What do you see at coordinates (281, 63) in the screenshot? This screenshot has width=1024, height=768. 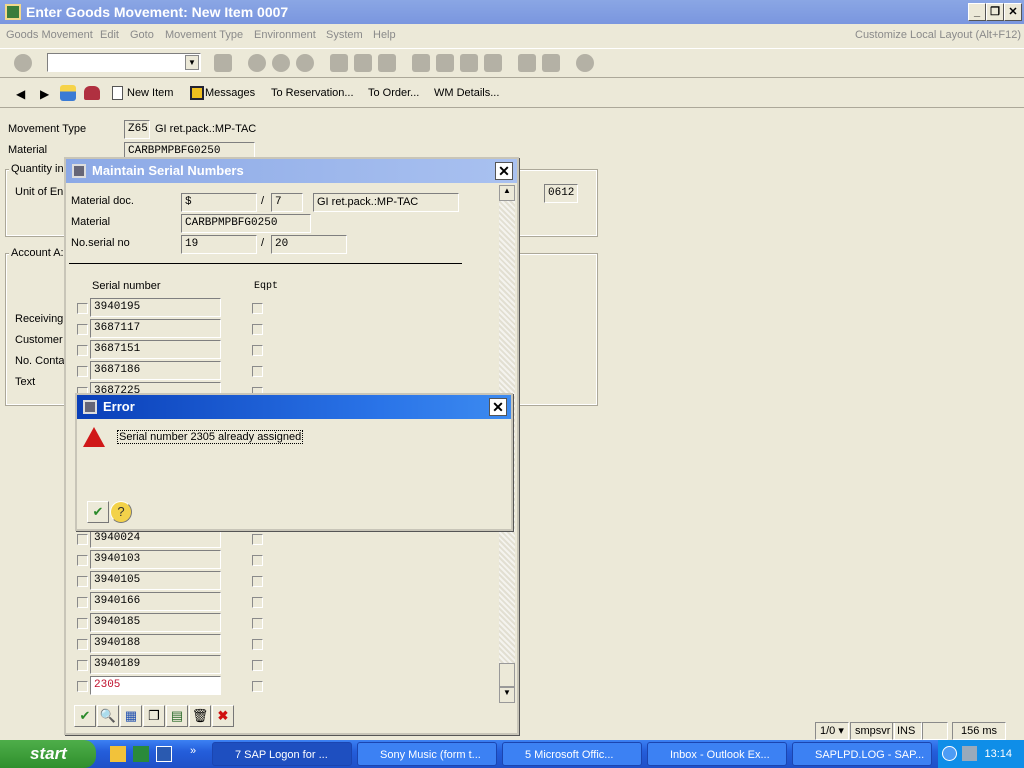 I see `exit-icon` at bounding box center [281, 63].